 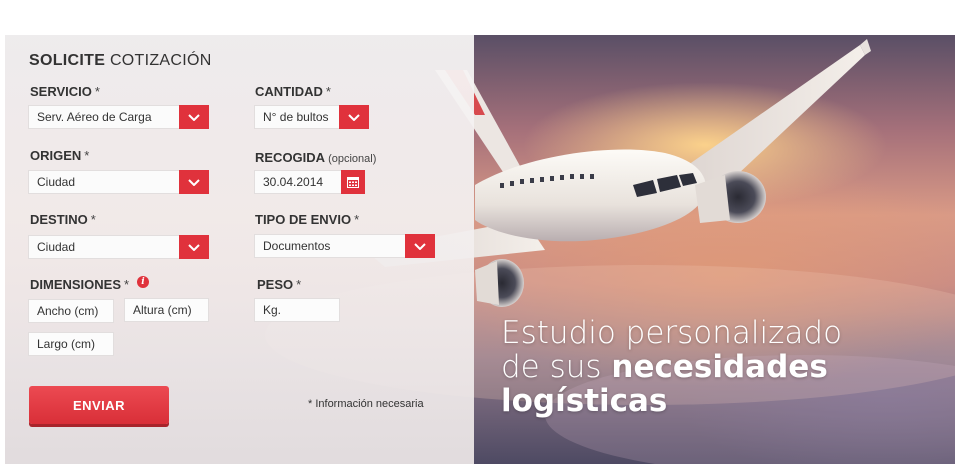 What do you see at coordinates (664, 367) in the screenshot?
I see `tagline-line-2: de sus necesidades` at bounding box center [664, 367].